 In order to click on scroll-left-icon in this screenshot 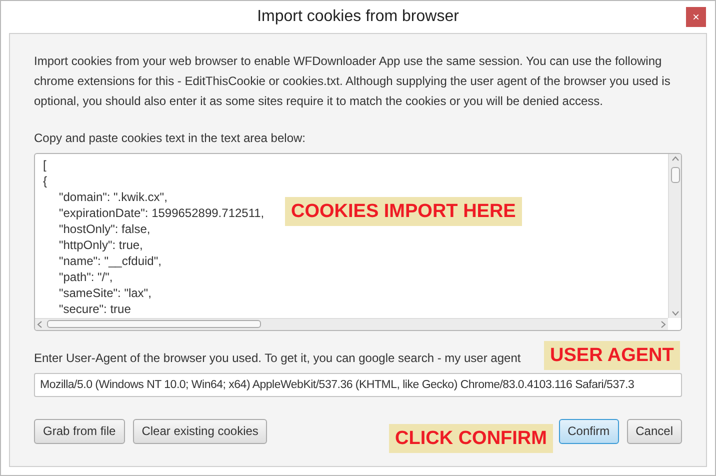, I will do `click(39, 324)`.